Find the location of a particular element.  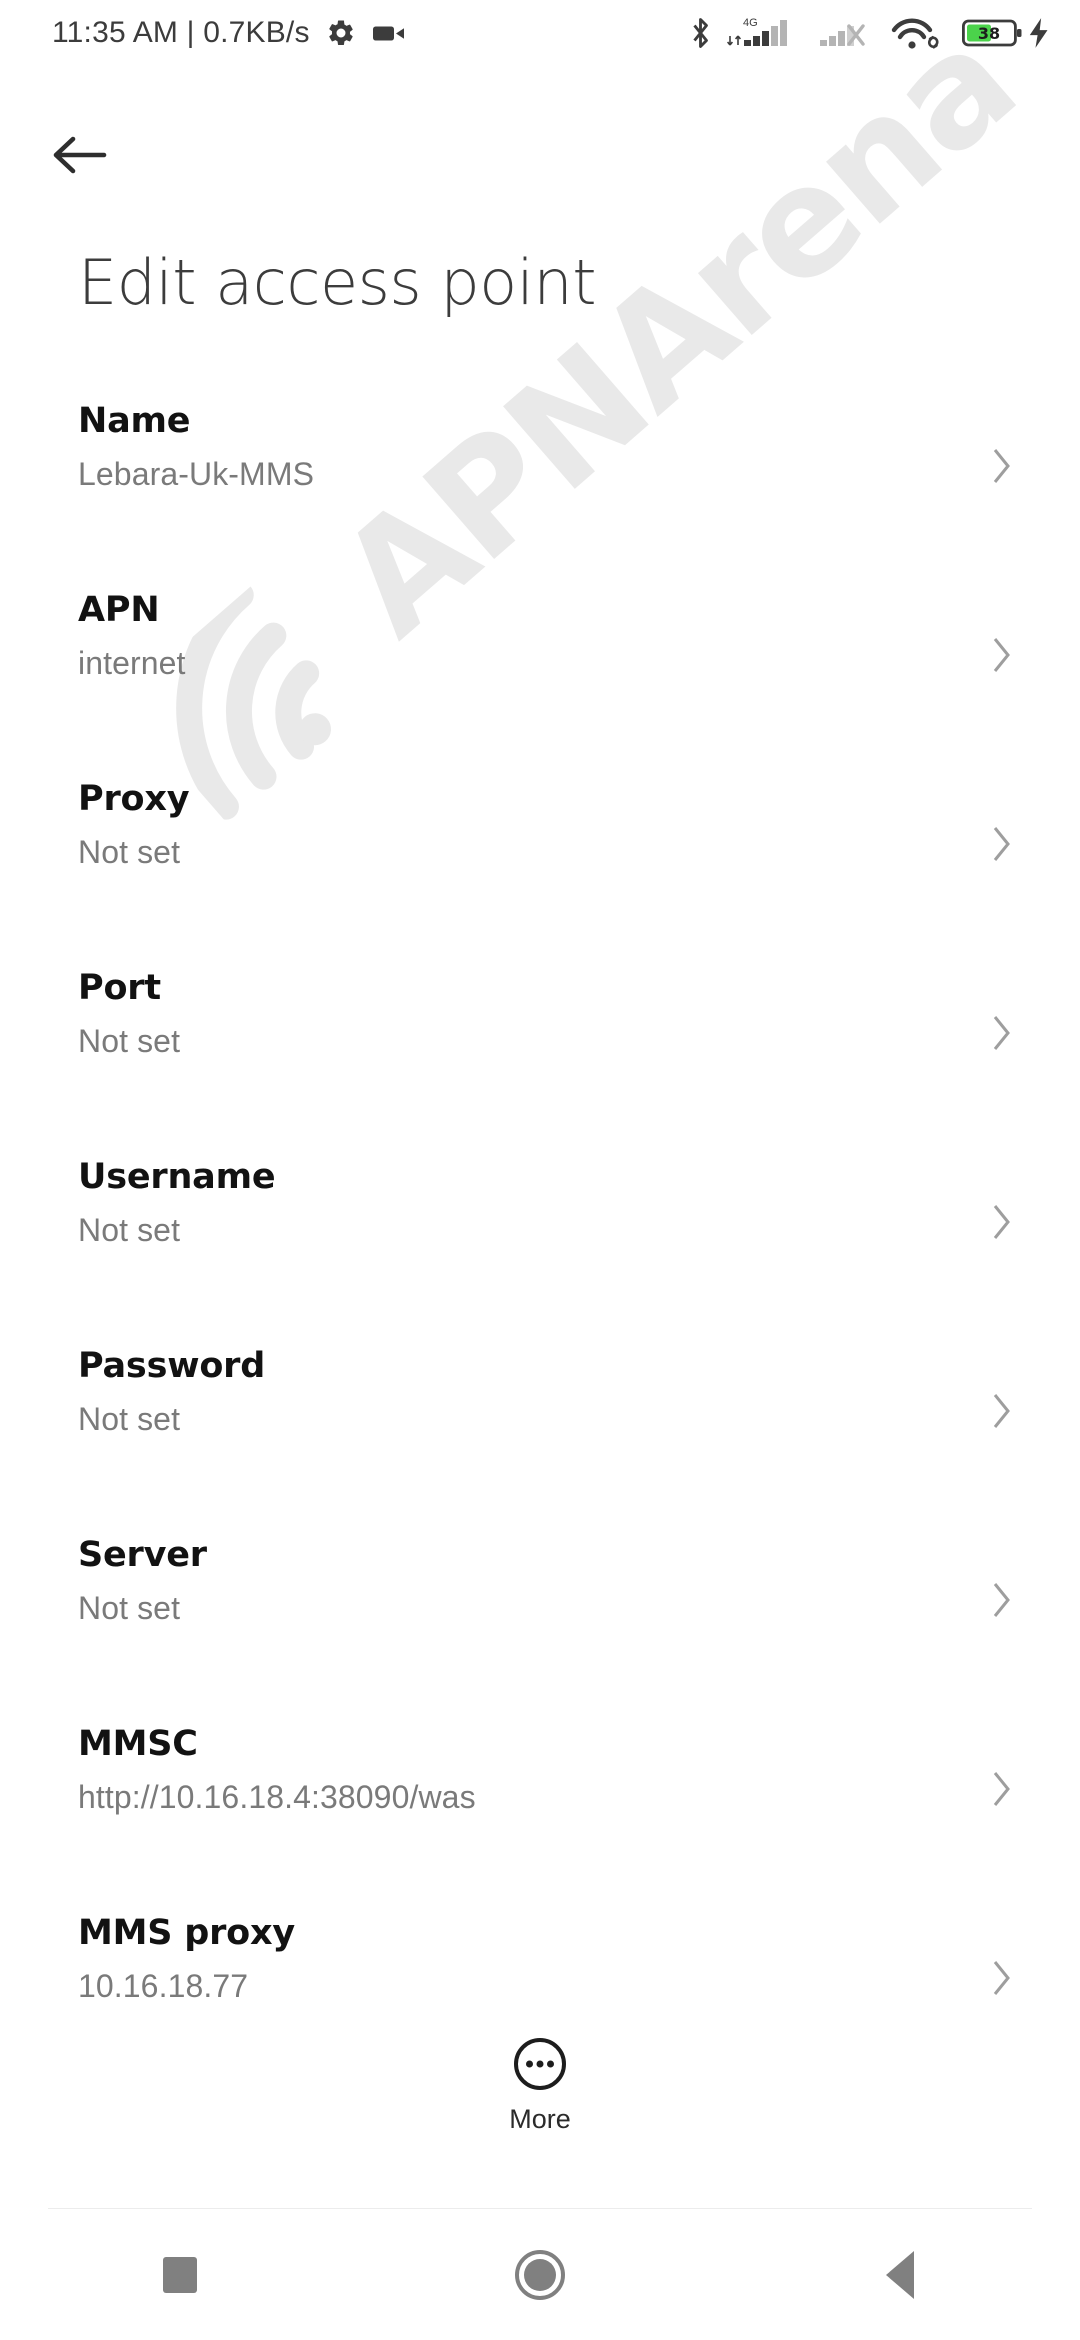

square-icon is located at coordinates (180, 2274).